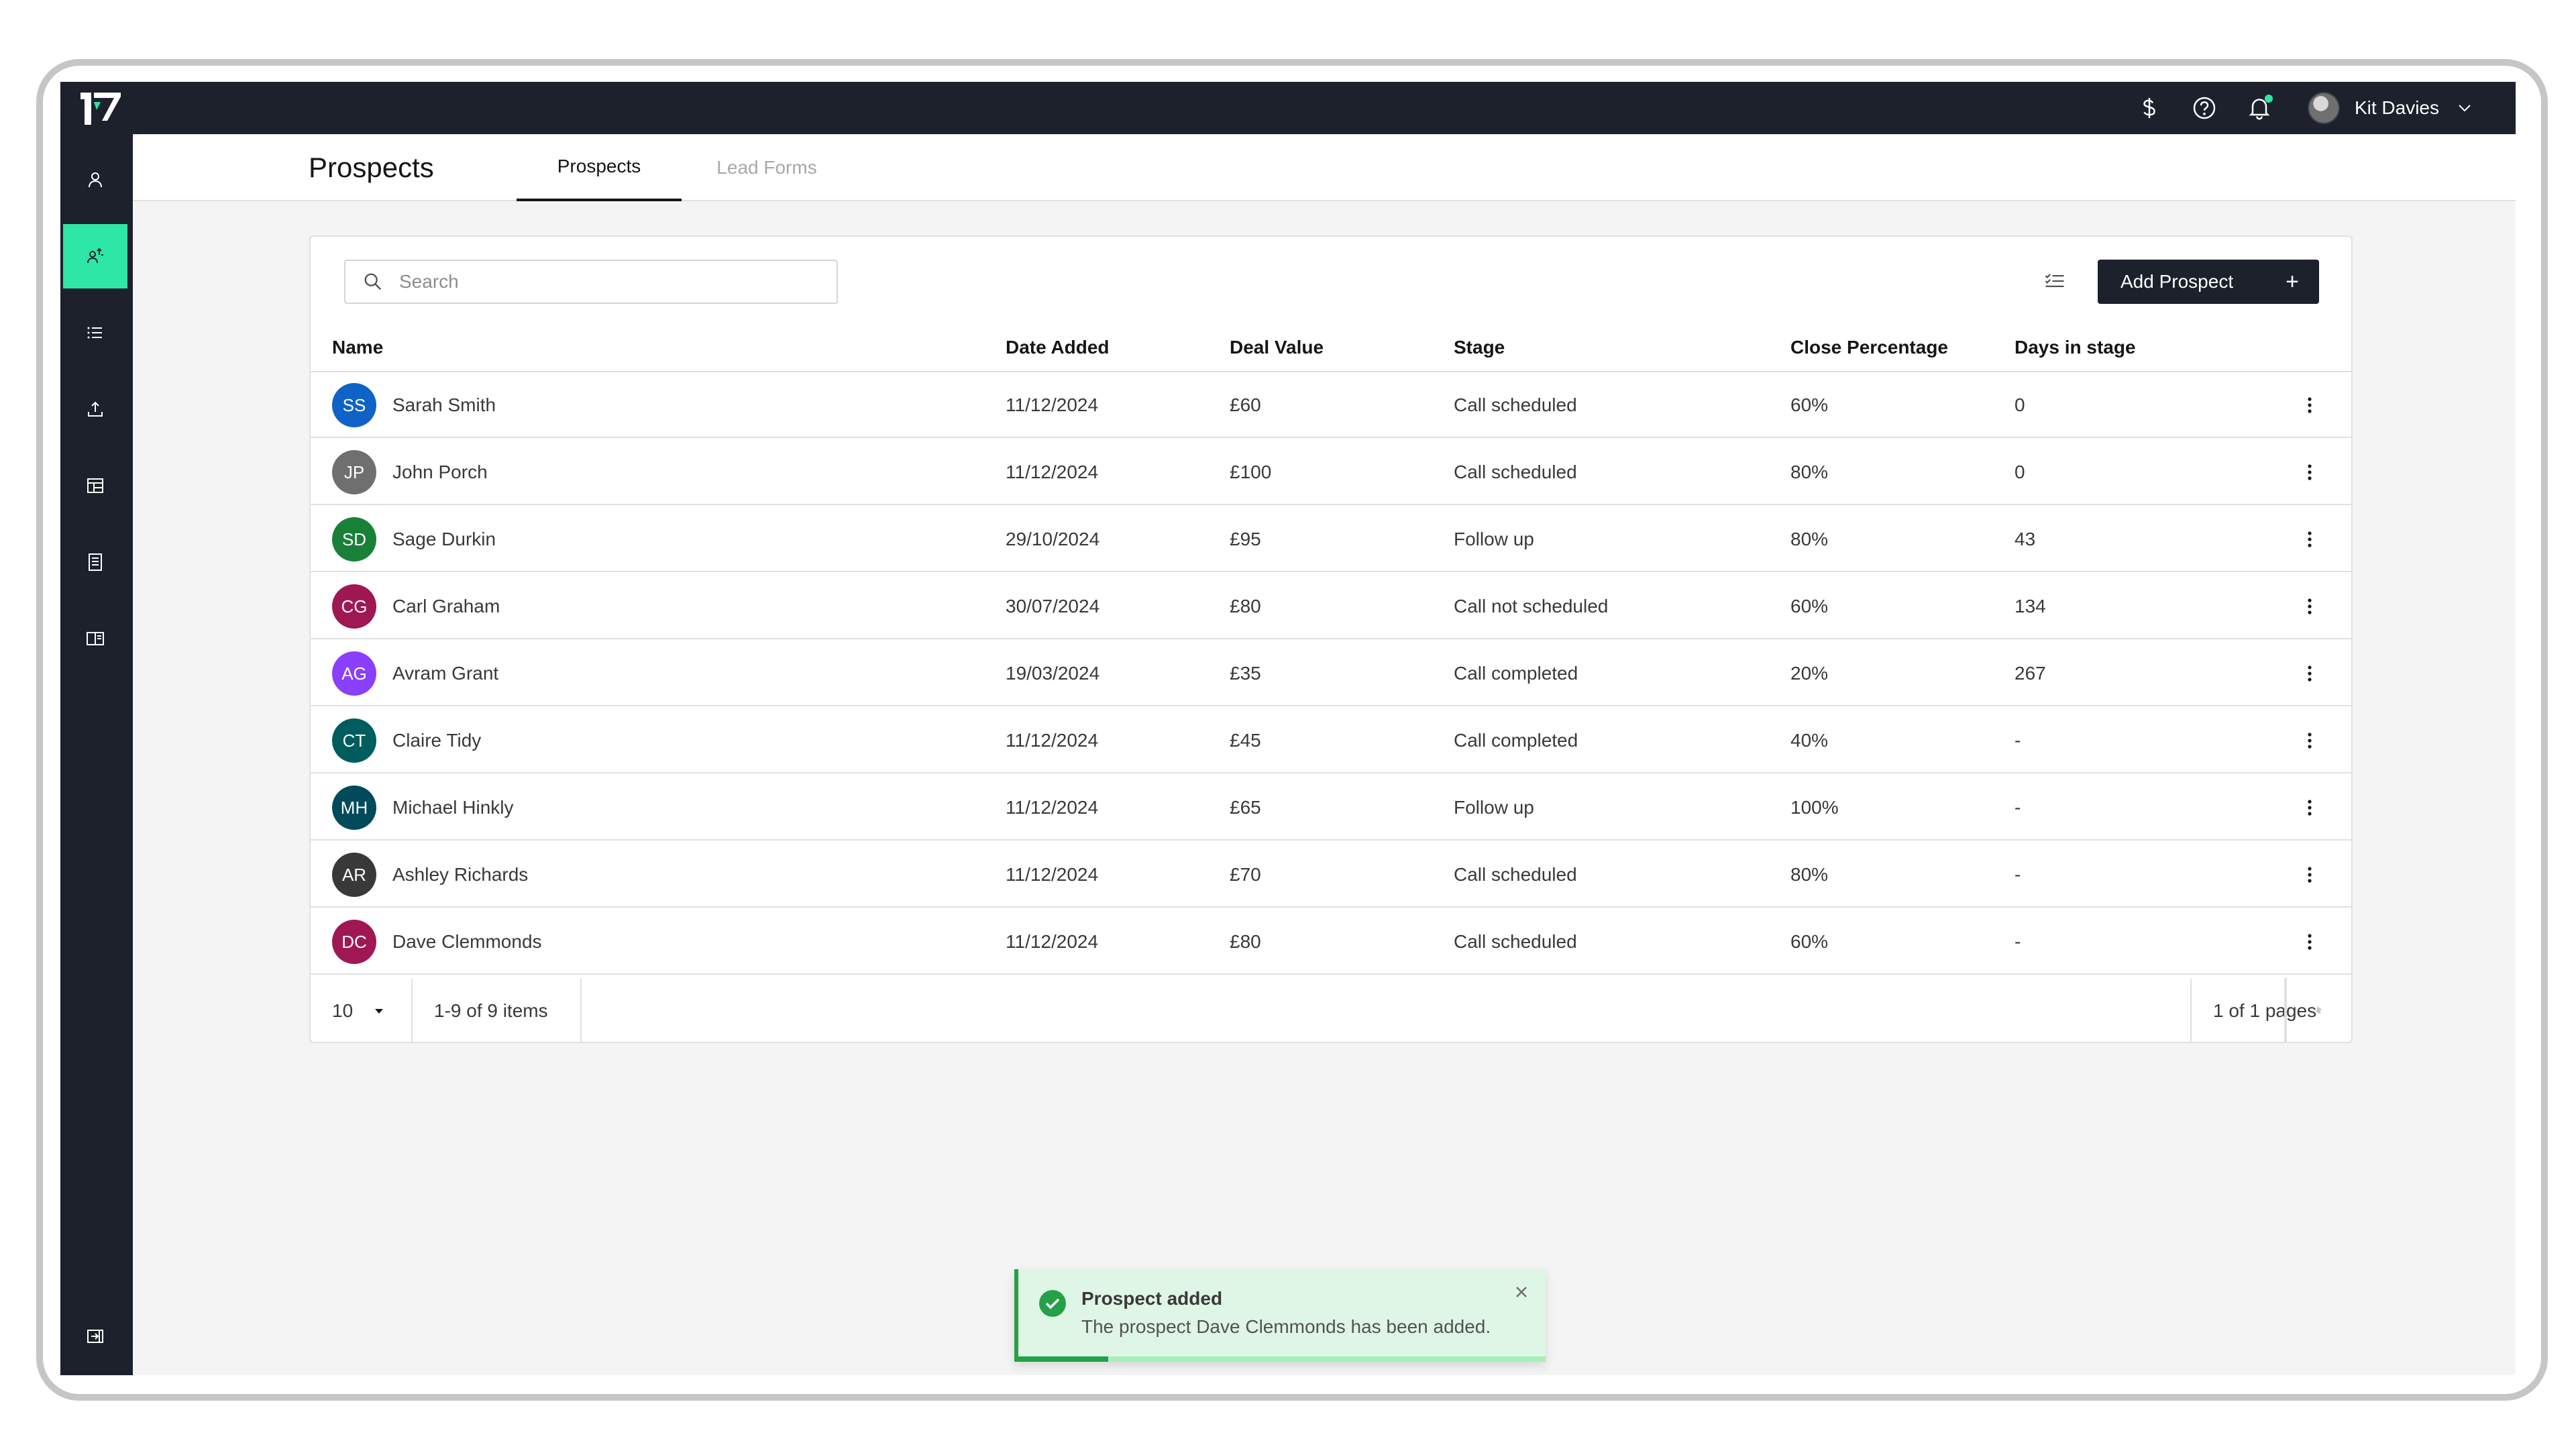 This screenshot has width=2576, height=1449. I want to click on help-icon, so click(2204, 108).